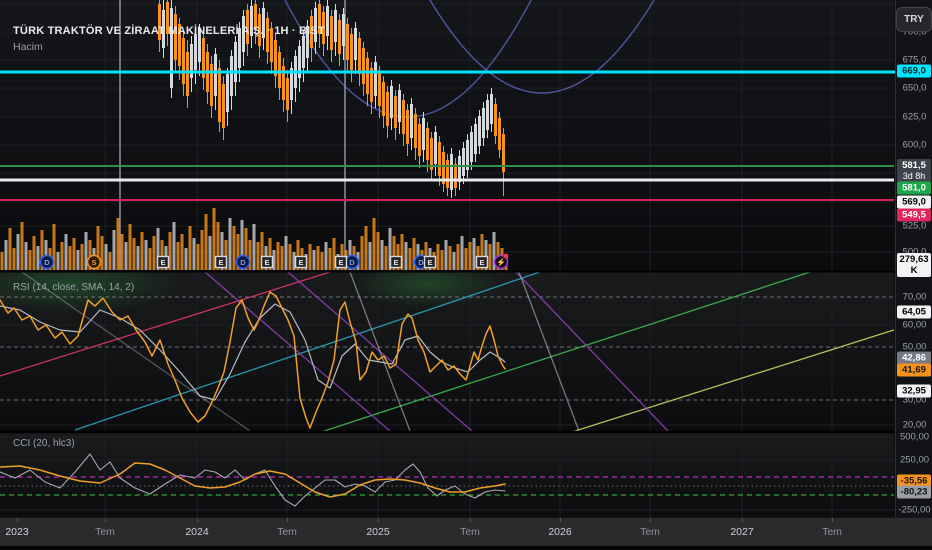 Image resolution: width=932 pixels, height=550 pixels. I want to click on time-axis-label: 2025, so click(378, 532).